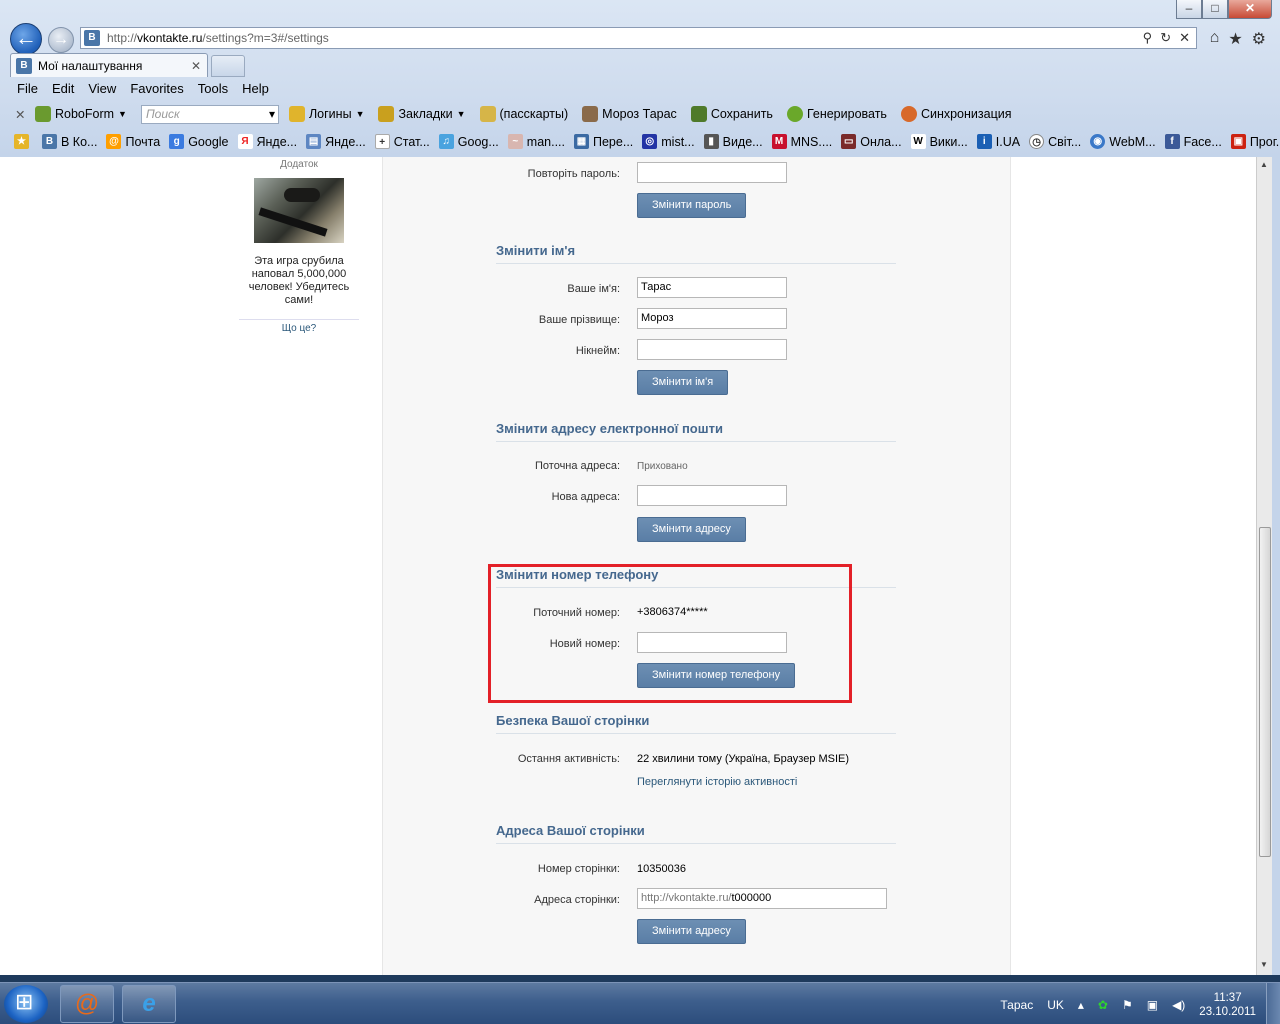  Describe the element at coordinates (1055, 1005) in the screenshot. I see `language-indicator: UK` at that location.